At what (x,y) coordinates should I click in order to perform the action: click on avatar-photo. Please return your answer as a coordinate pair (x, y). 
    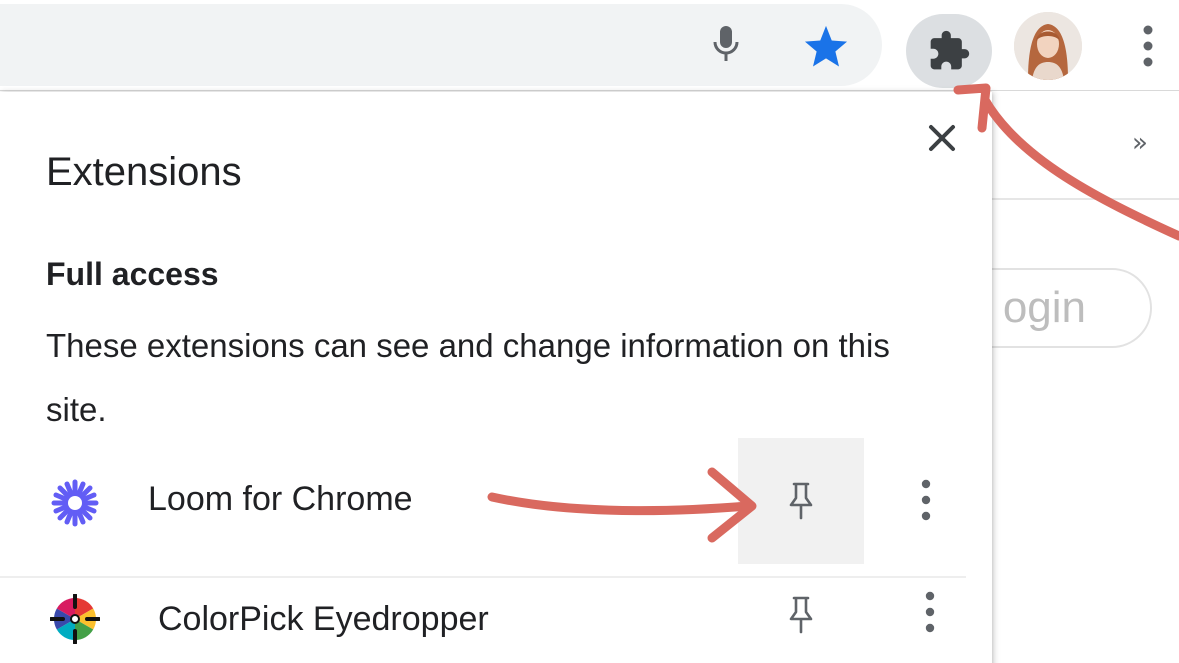
    Looking at the image, I should click on (1048, 46).